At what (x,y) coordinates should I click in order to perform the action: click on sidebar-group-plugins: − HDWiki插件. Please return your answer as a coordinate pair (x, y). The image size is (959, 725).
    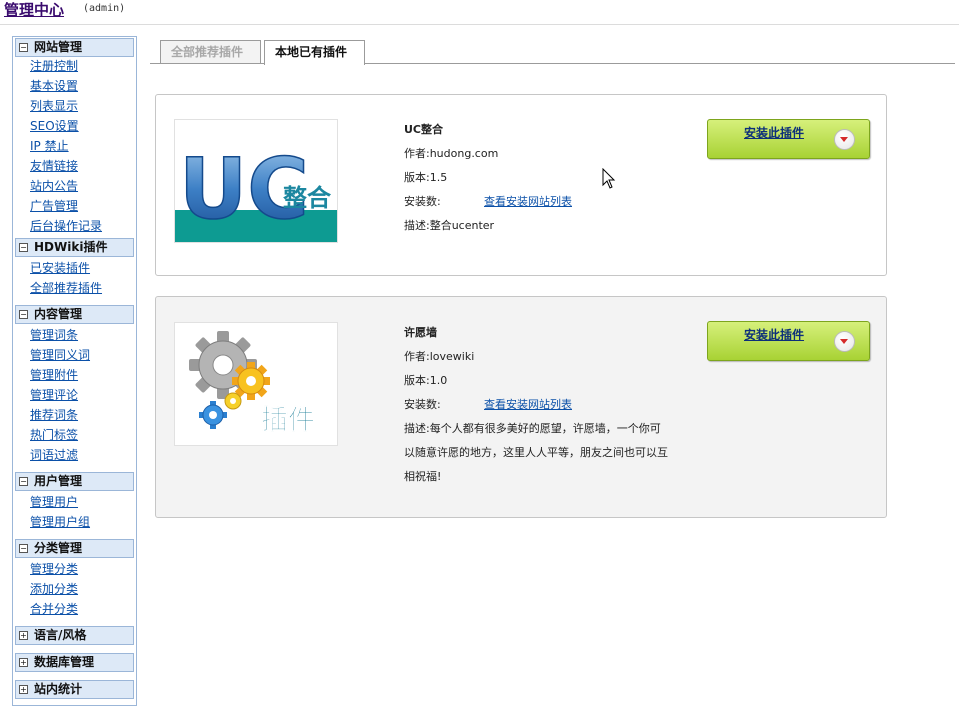
    Looking at the image, I should click on (74, 247).